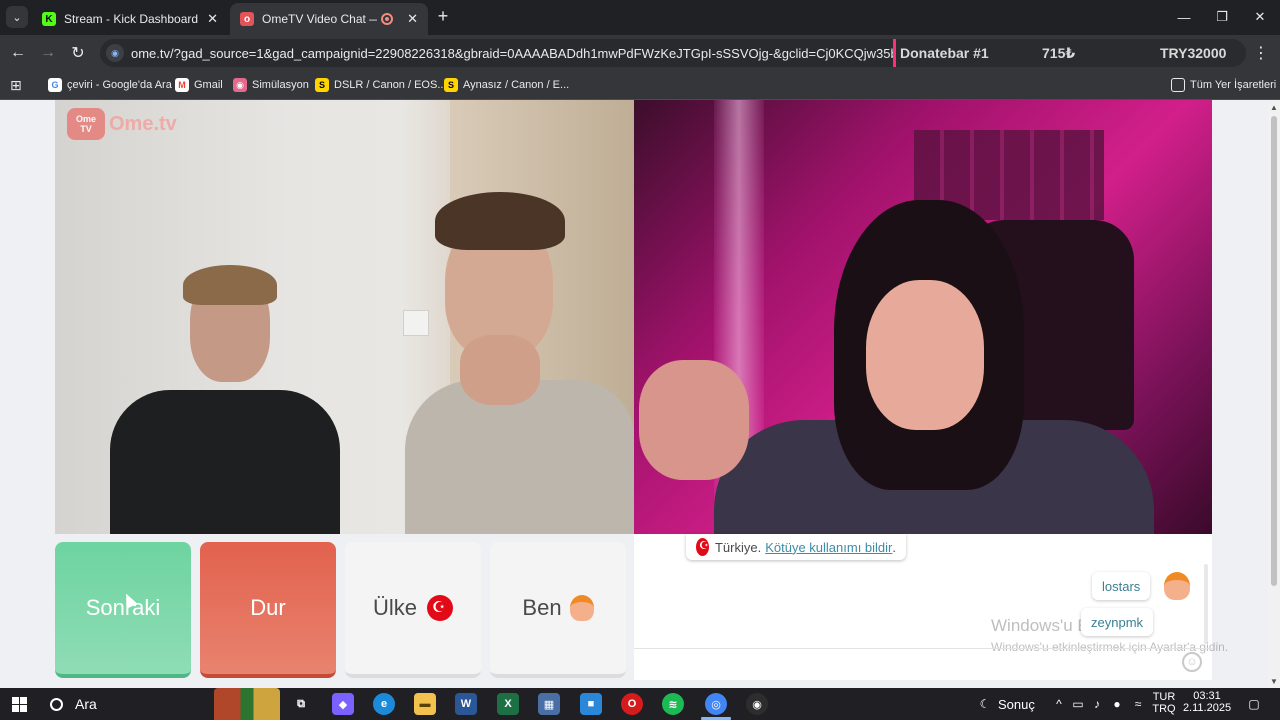  Describe the element at coordinates (119, 85) in the screenshot. I see `bookmark-label: çeviri - Google'da Ara` at that location.